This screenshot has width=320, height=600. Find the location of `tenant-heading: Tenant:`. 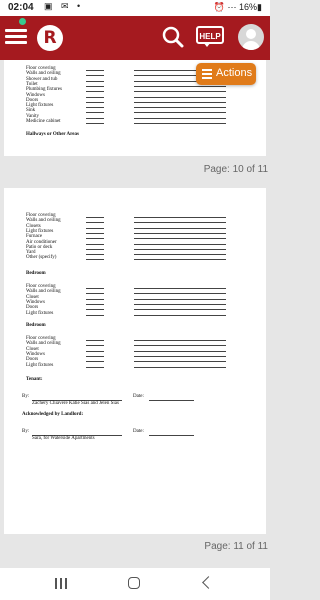

tenant-heading: Tenant: is located at coordinates (34, 379).